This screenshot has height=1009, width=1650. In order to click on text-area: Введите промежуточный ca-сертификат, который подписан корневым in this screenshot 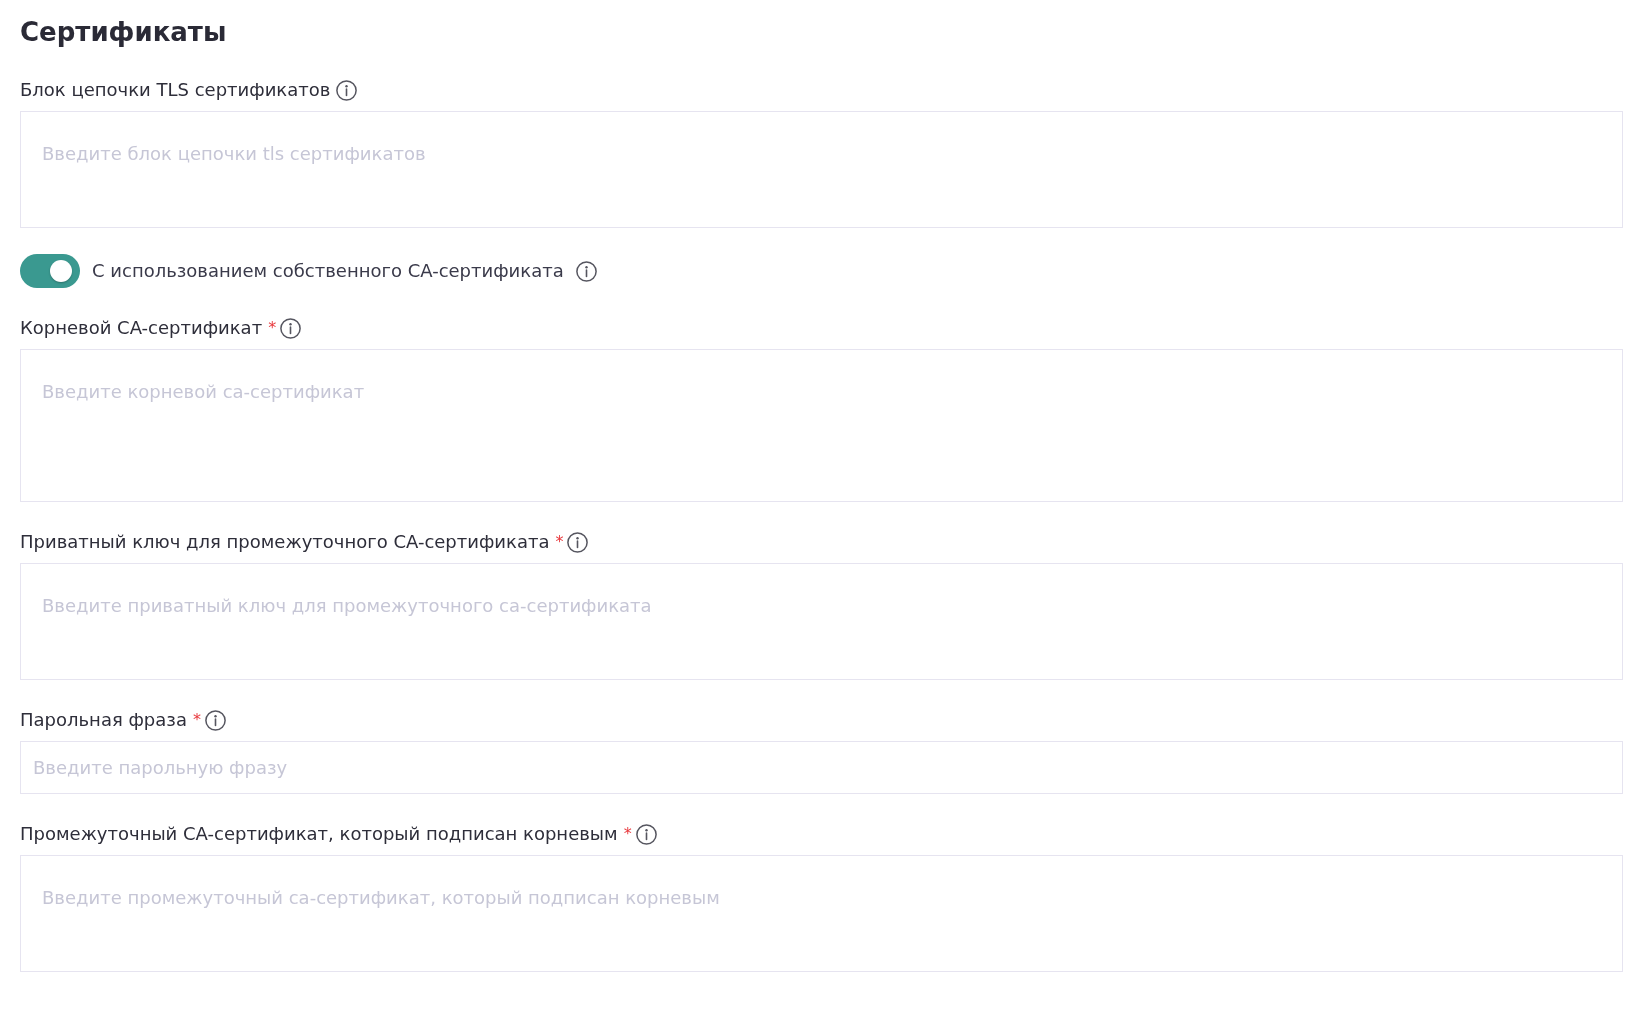, I will do `click(821, 913)`.